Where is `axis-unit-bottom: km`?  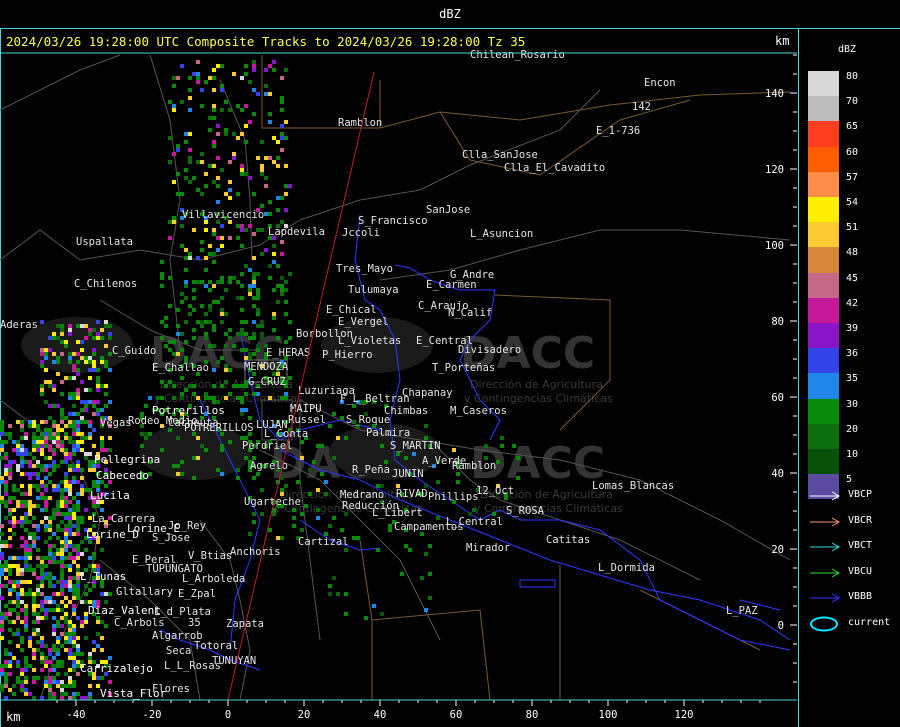 axis-unit-bottom: km is located at coordinates (13, 717).